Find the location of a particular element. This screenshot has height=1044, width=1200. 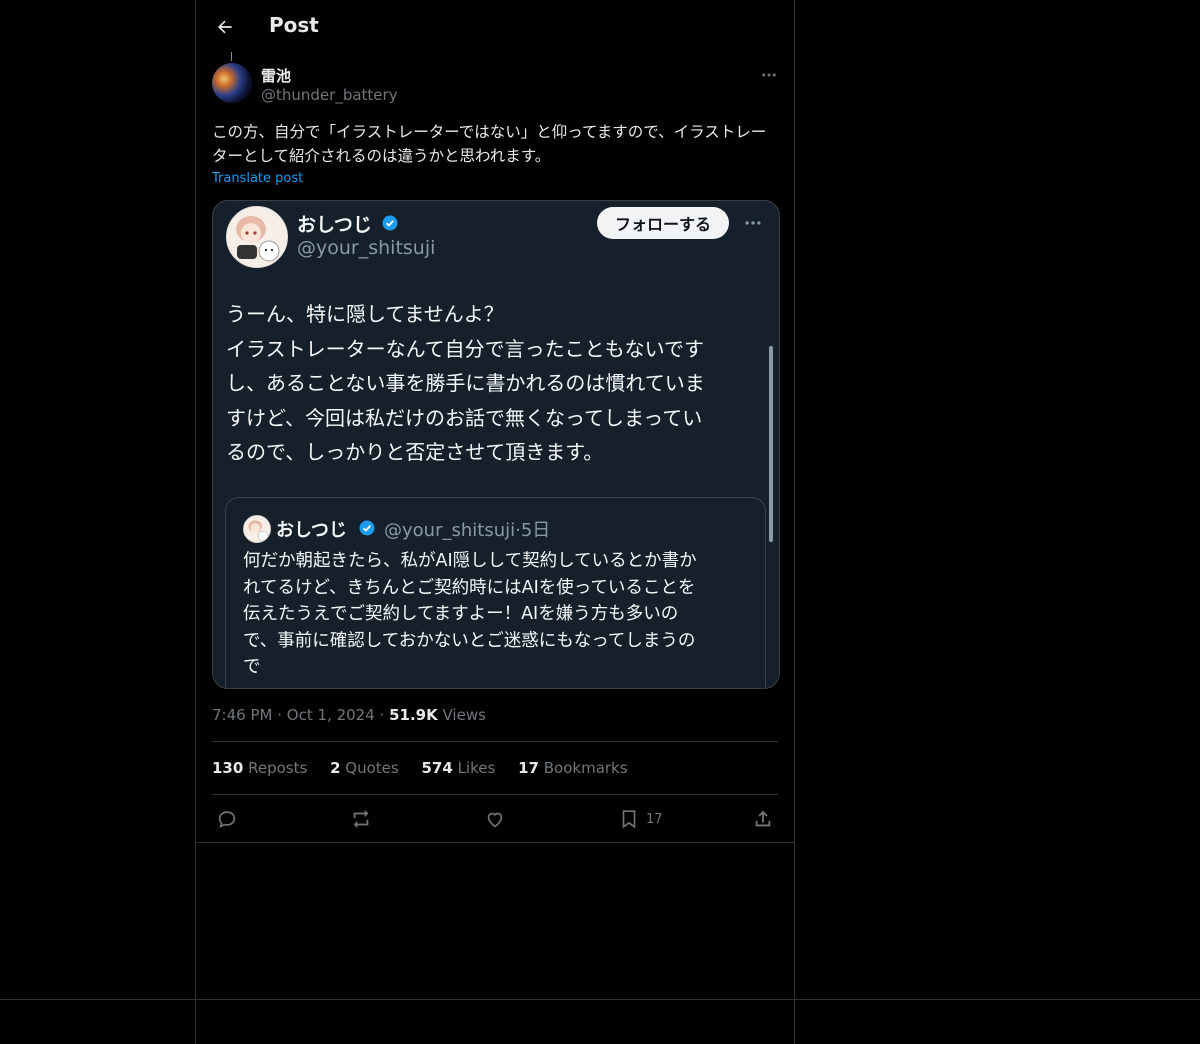

character-avatar-icon is located at coordinates (257, 237).